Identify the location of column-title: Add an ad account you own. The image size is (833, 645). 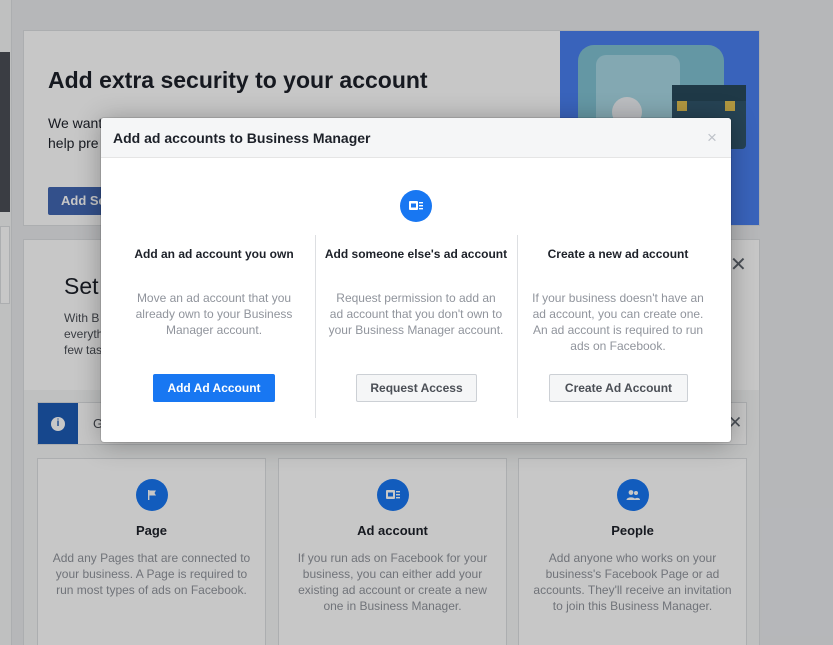
(214, 254).